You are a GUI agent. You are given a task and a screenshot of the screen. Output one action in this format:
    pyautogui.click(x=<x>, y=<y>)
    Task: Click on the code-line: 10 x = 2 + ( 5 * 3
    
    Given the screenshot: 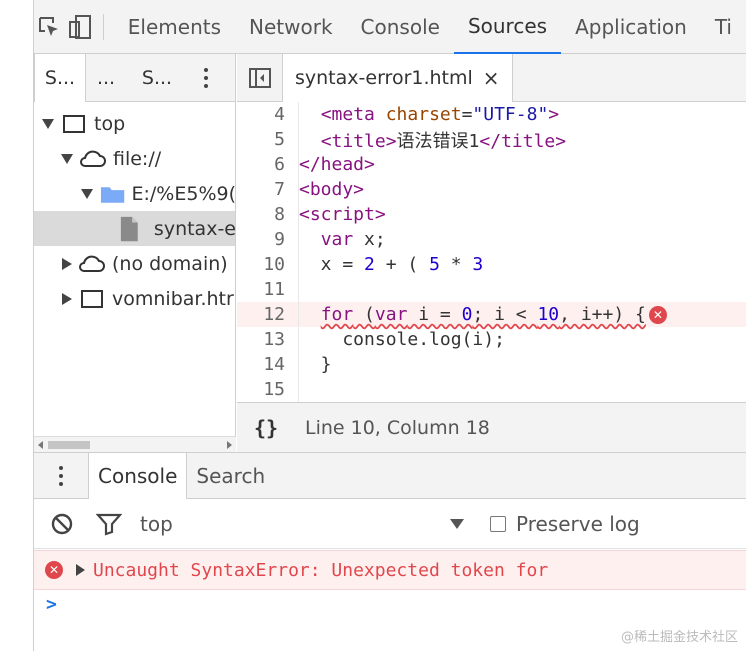 What is the action you would take?
    pyautogui.click(x=491, y=264)
    